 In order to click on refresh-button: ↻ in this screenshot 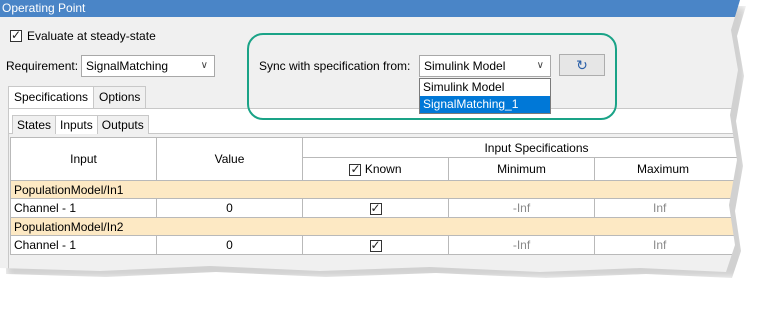, I will do `click(582, 65)`.